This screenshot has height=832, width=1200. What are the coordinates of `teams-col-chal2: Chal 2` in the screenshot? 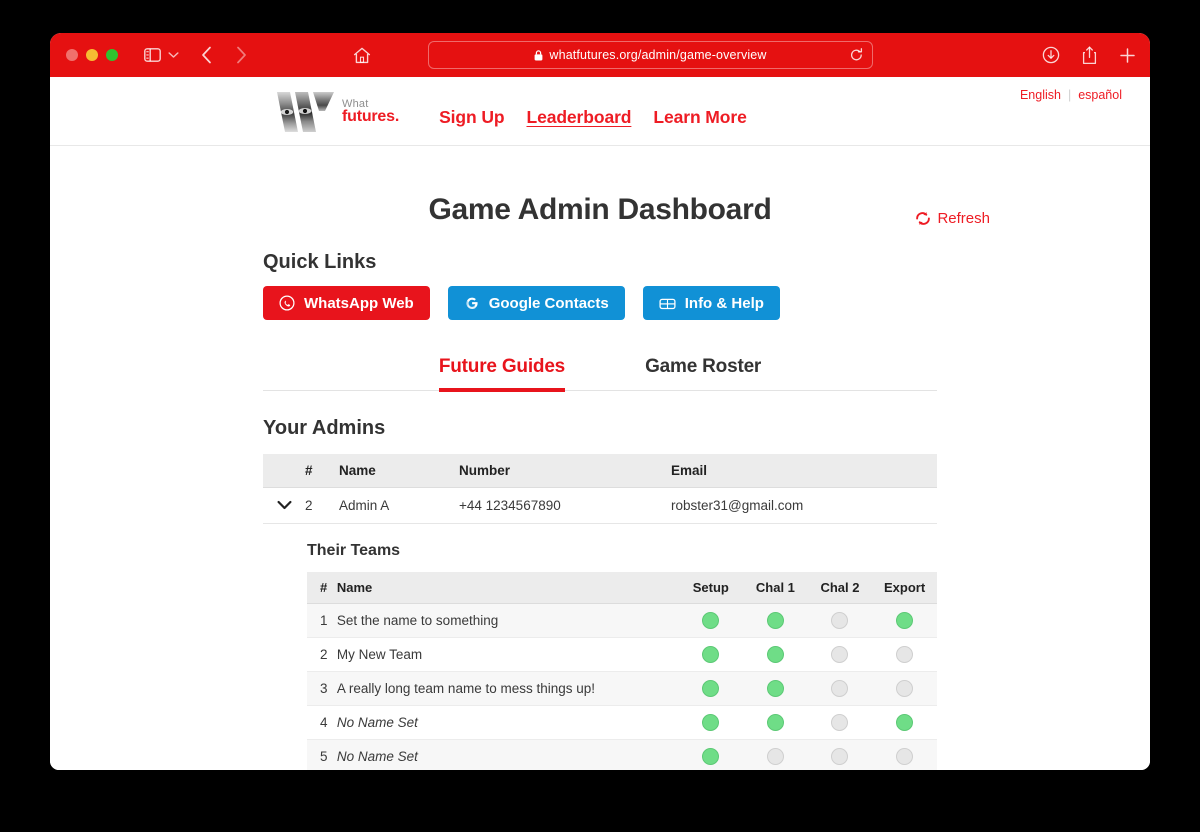 It's located at (840, 587).